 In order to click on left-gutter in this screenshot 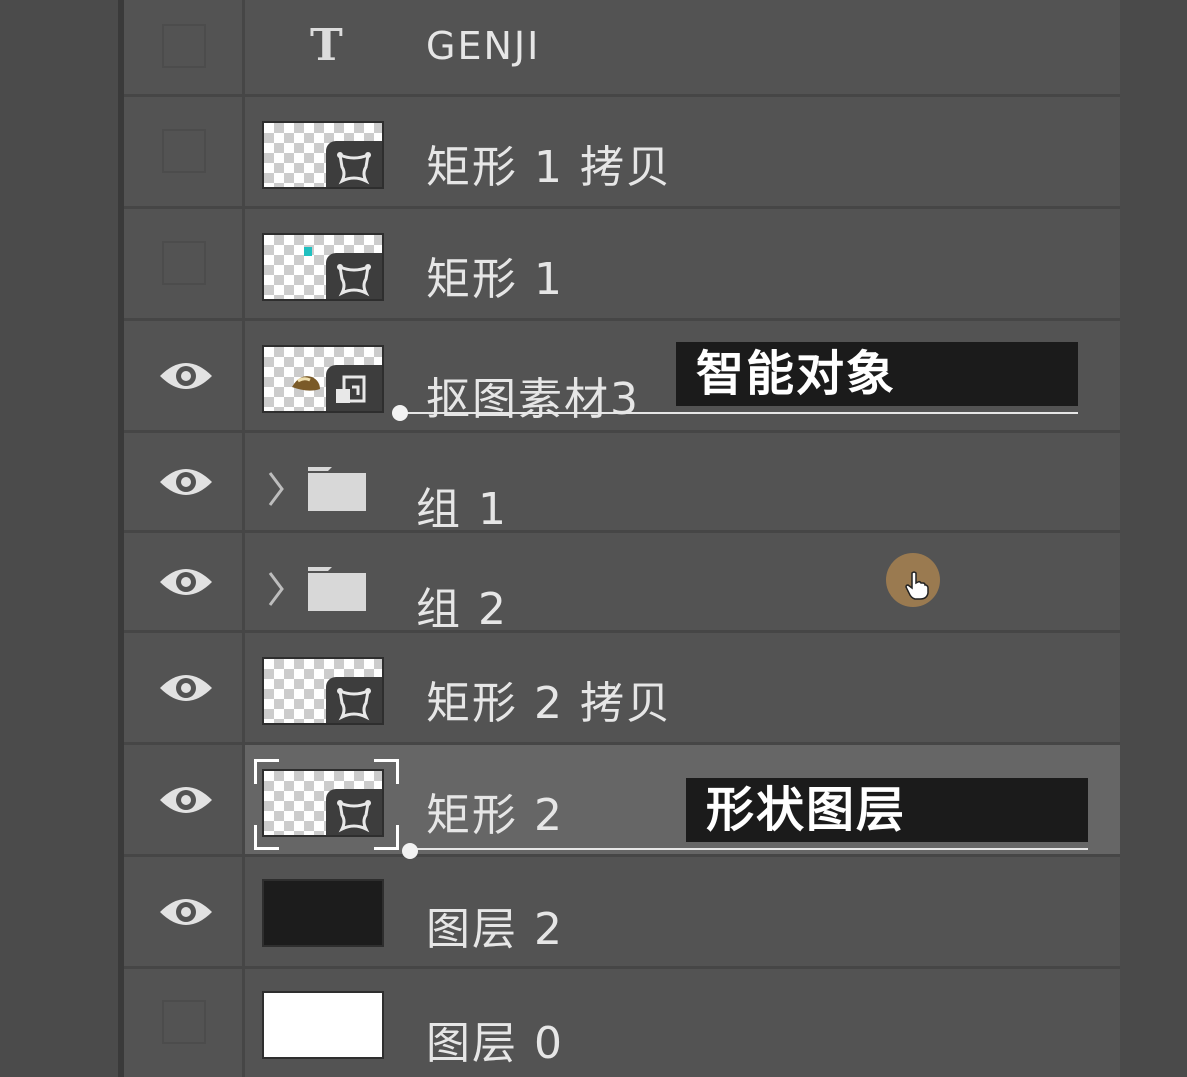, I will do `click(59, 538)`.